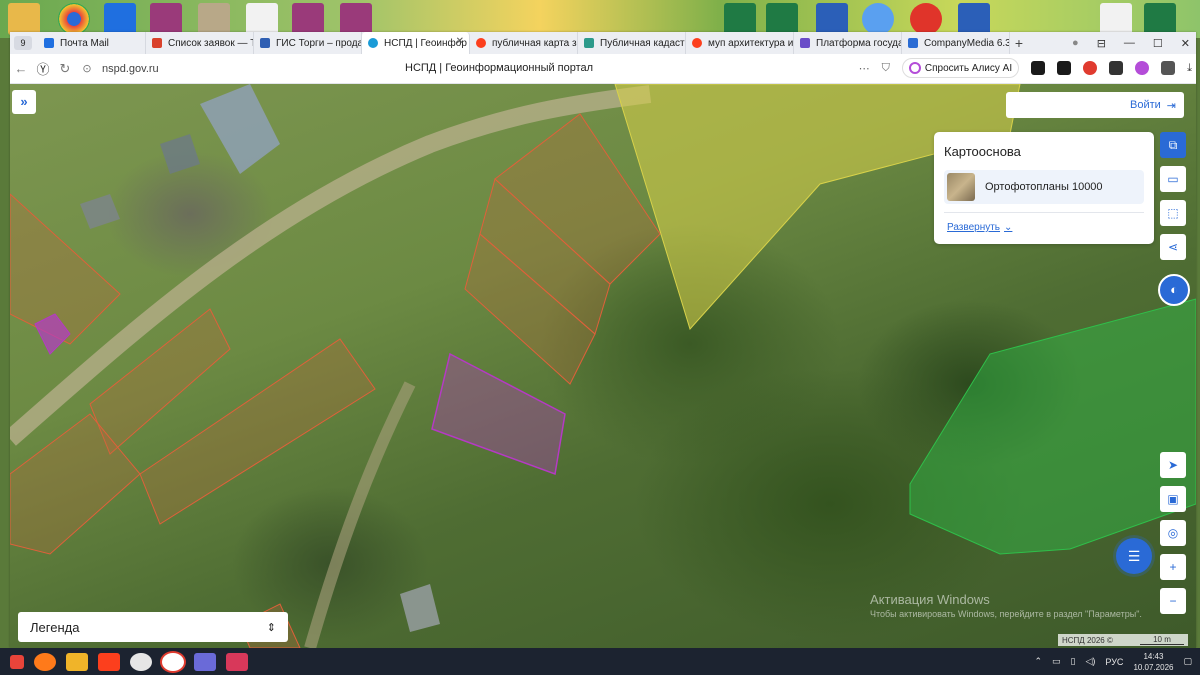 Image resolution: width=1200 pixels, height=675 pixels. What do you see at coordinates (740, 43) in the screenshot?
I see `tab-architecture: муп архитектура ис` at bounding box center [740, 43].